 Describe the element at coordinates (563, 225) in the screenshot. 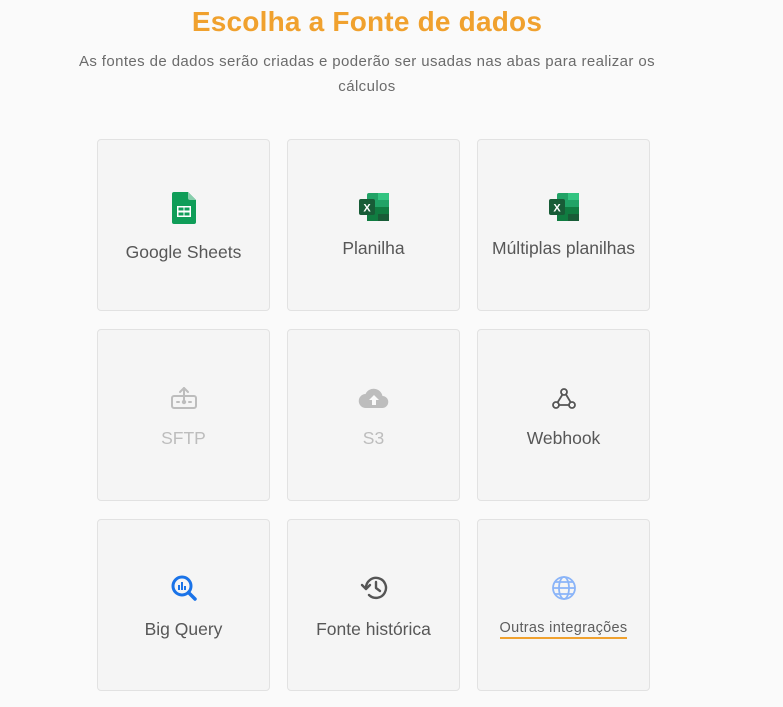

I see `source-card-multiplas-planilhas: X Múltiplas planilhas` at that location.